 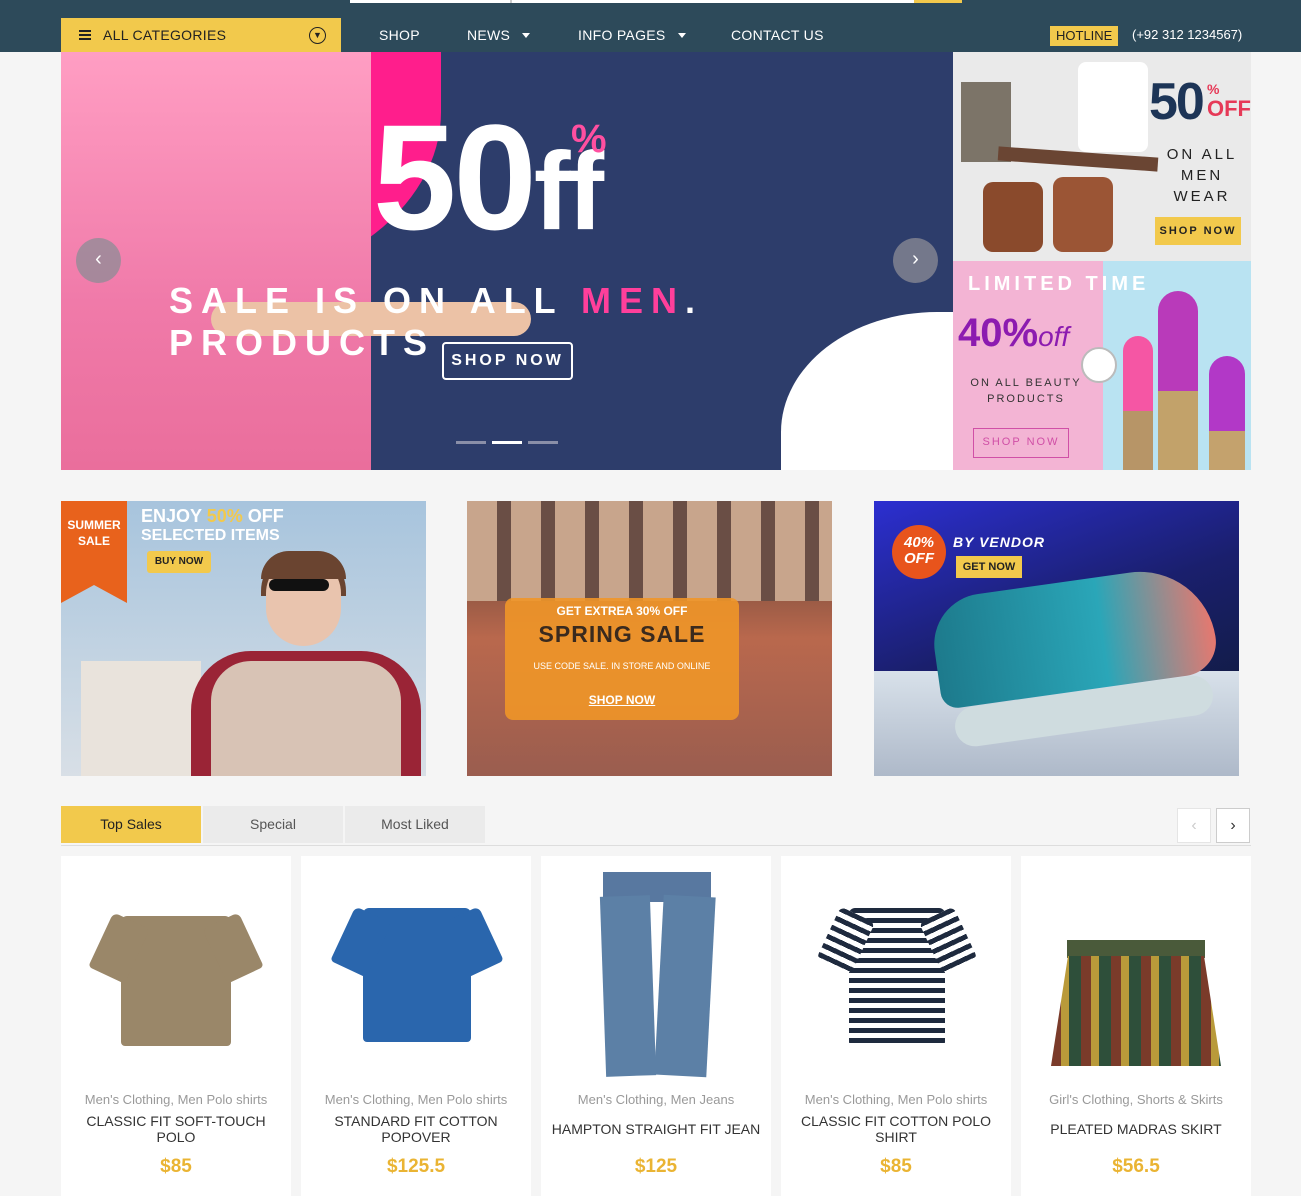 I want to click on summer-sale-flag-text: SUMMER SALE, so click(x=94, y=533).